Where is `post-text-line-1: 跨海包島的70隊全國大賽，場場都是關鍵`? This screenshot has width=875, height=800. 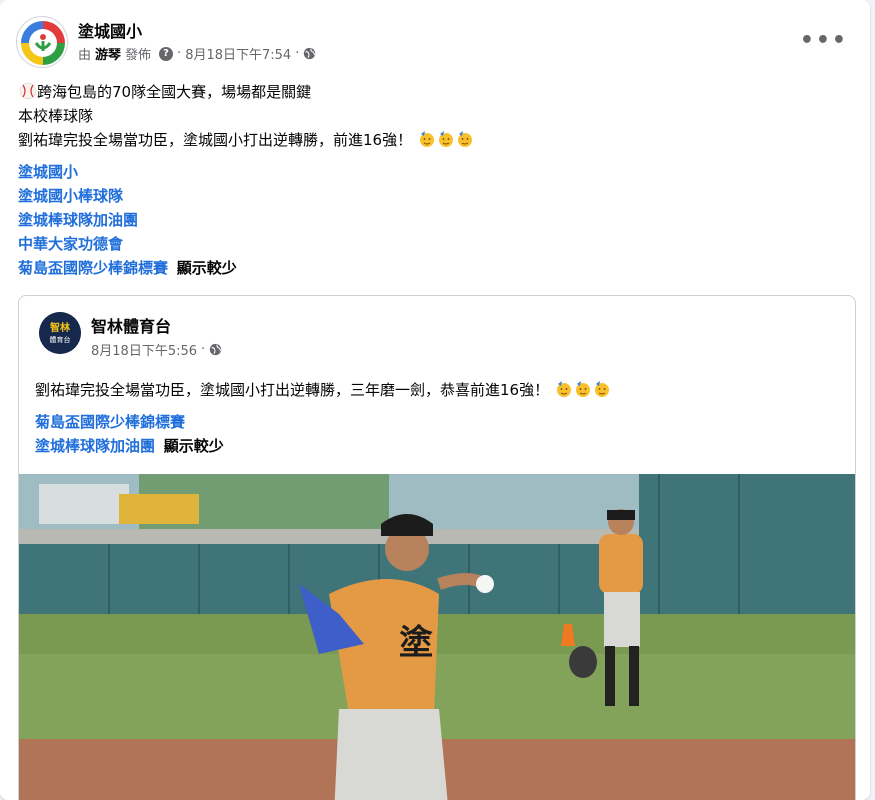 post-text-line-1: 跨海包島的70隊全國大賽，場場都是關鍵 is located at coordinates (174, 92).